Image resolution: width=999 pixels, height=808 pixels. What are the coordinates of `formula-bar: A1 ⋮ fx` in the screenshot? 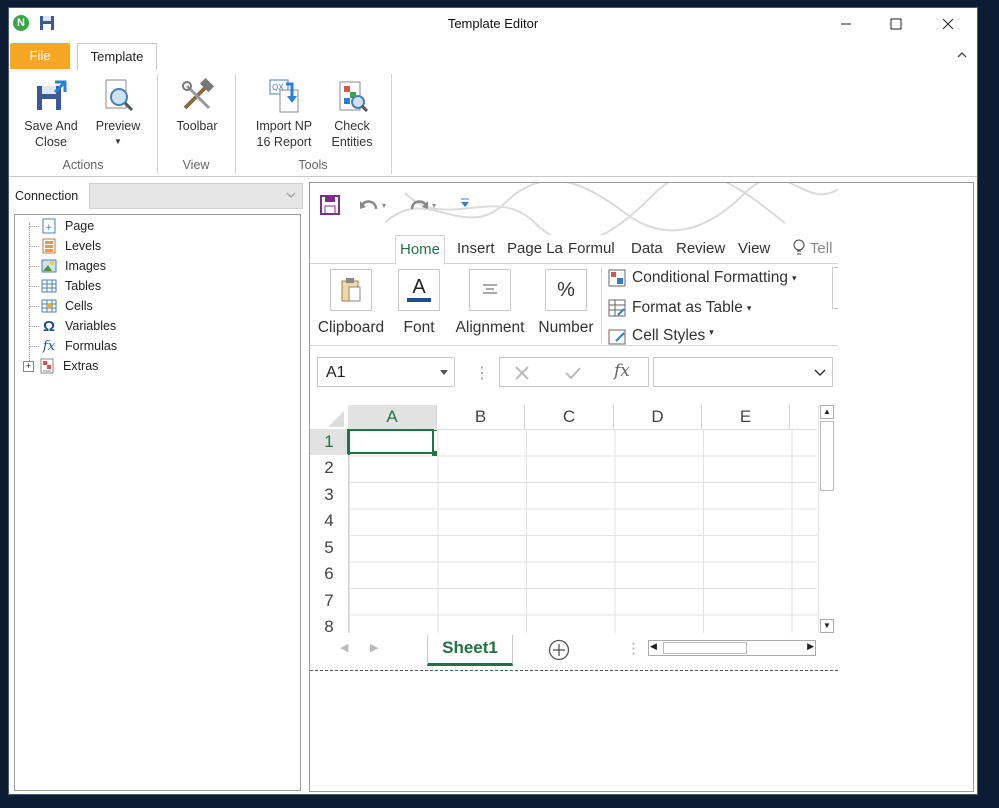 It's located at (574, 373).